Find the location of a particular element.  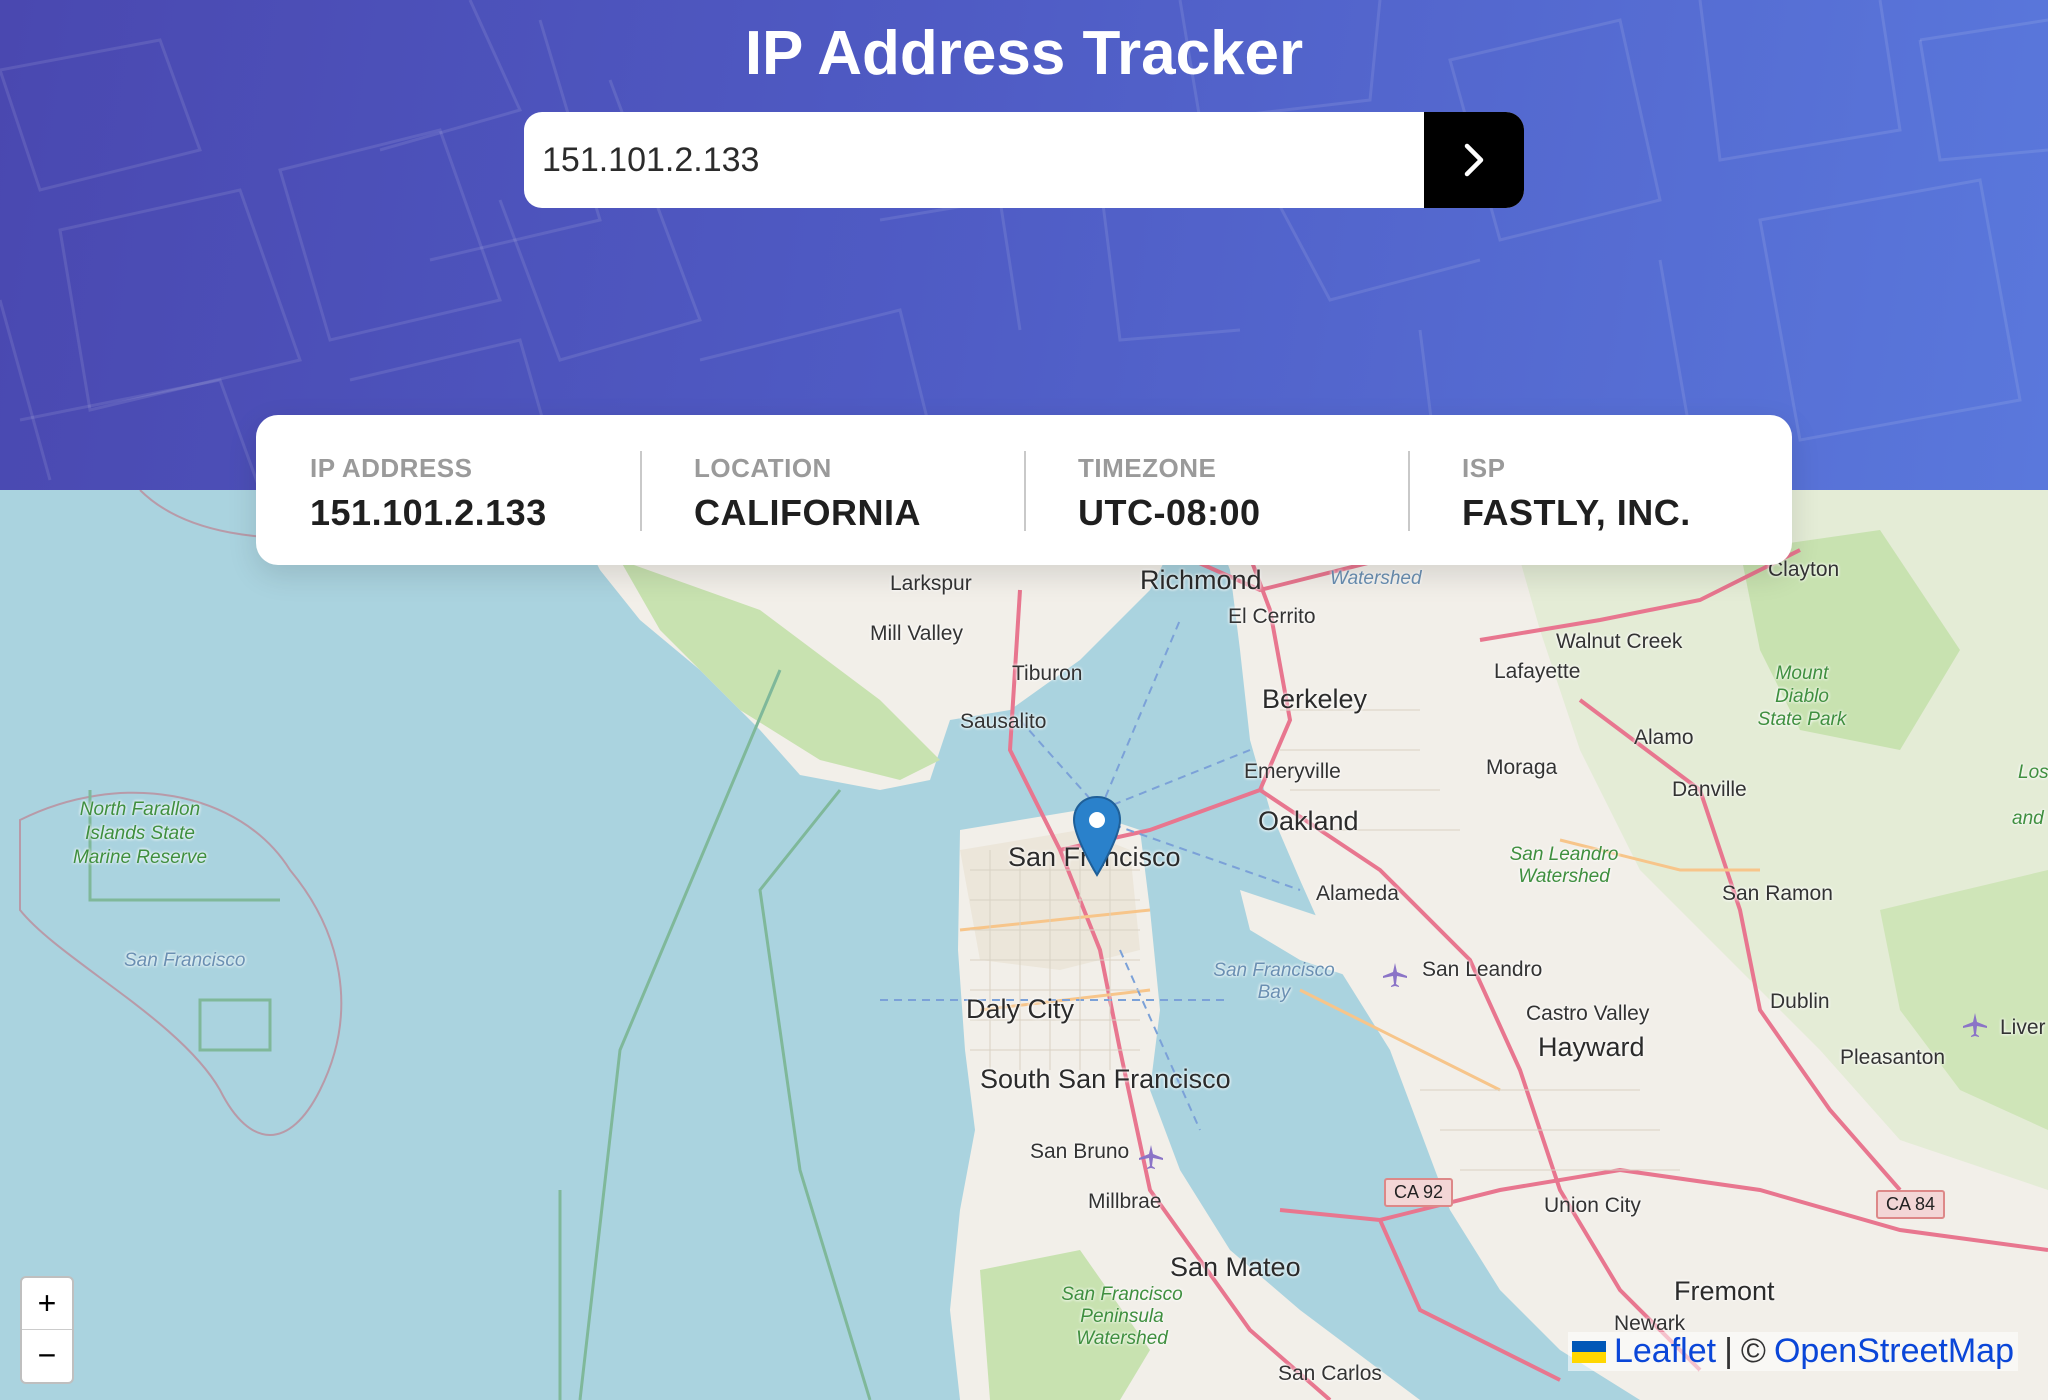

place-san-francisco-farallon: San Francisco is located at coordinates (185, 960).